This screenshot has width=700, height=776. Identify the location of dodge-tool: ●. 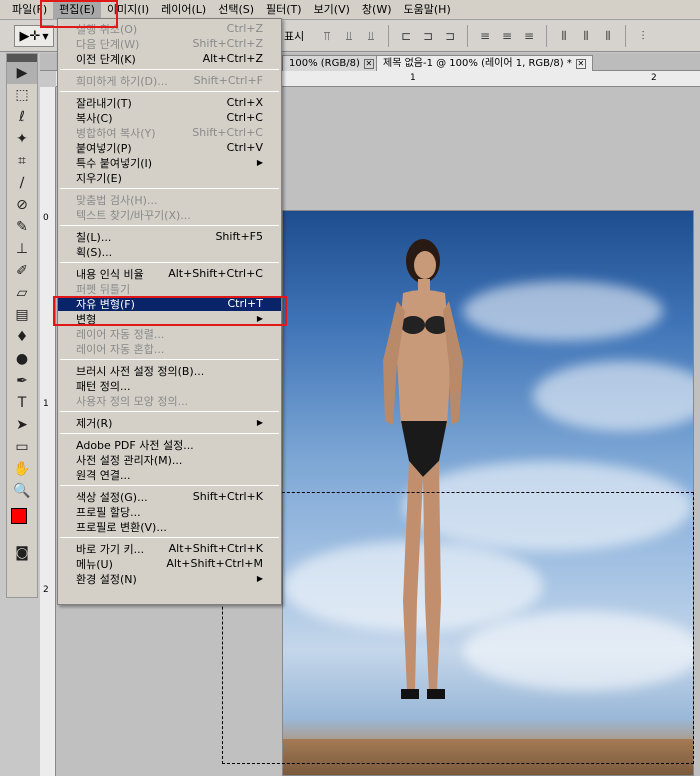
(22, 359).